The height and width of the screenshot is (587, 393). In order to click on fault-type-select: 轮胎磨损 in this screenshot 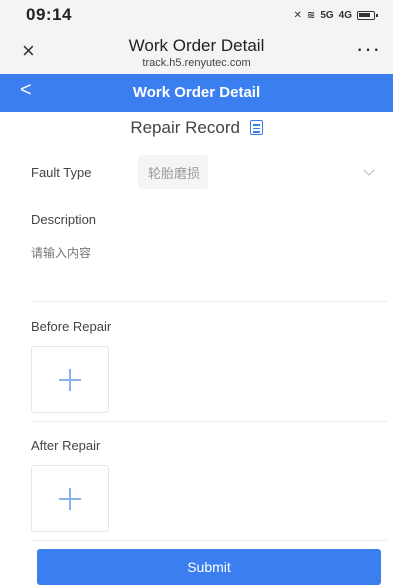, I will do `click(173, 172)`.